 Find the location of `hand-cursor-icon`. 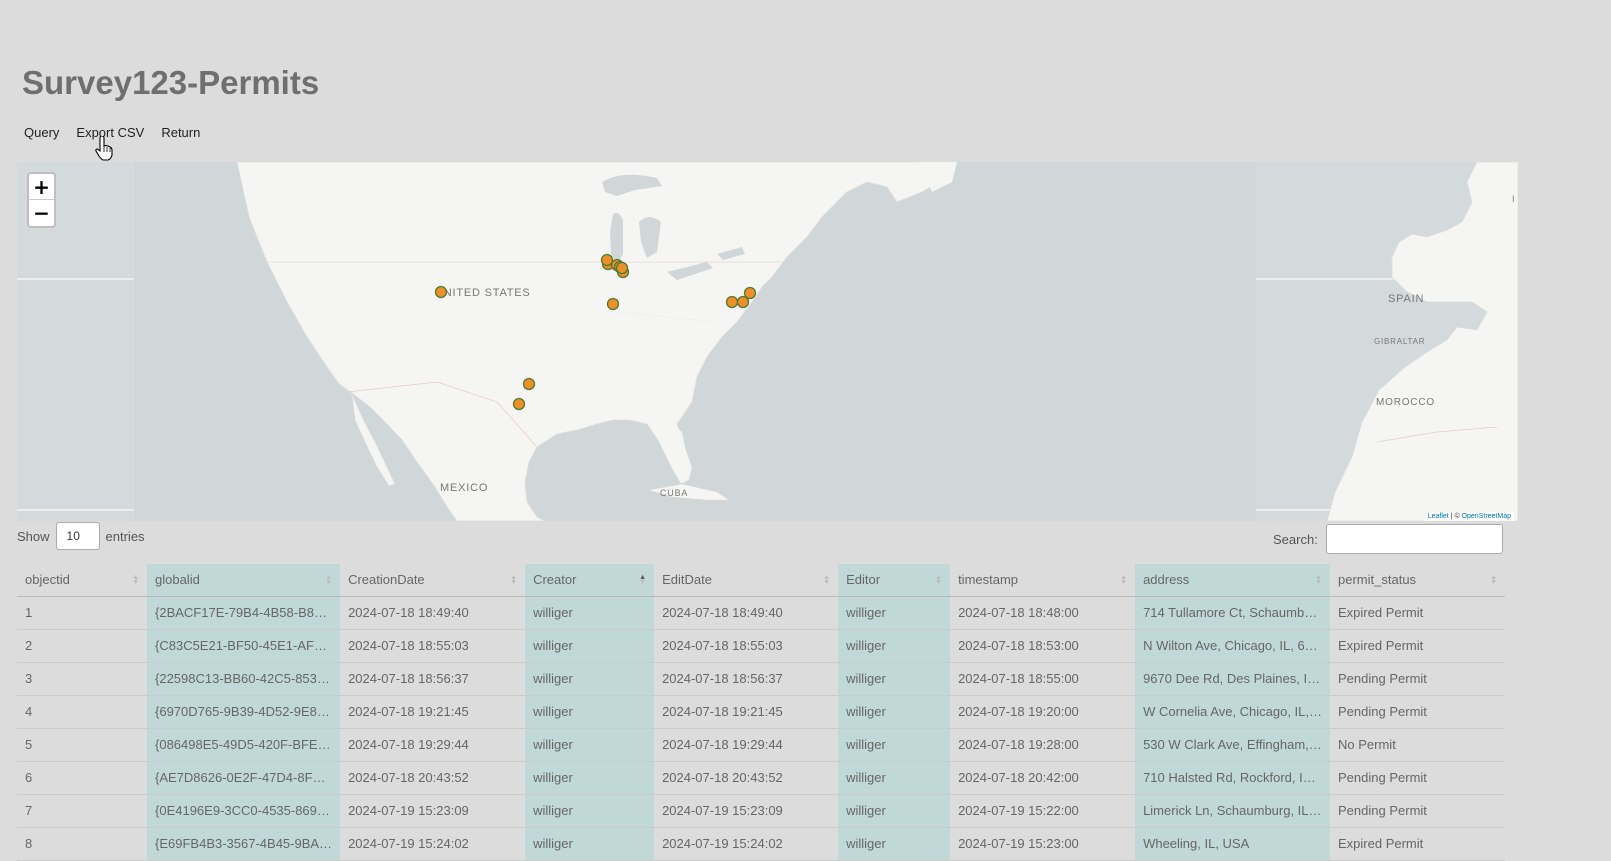

hand-cursor-icon is located at coordinates (104, 148).